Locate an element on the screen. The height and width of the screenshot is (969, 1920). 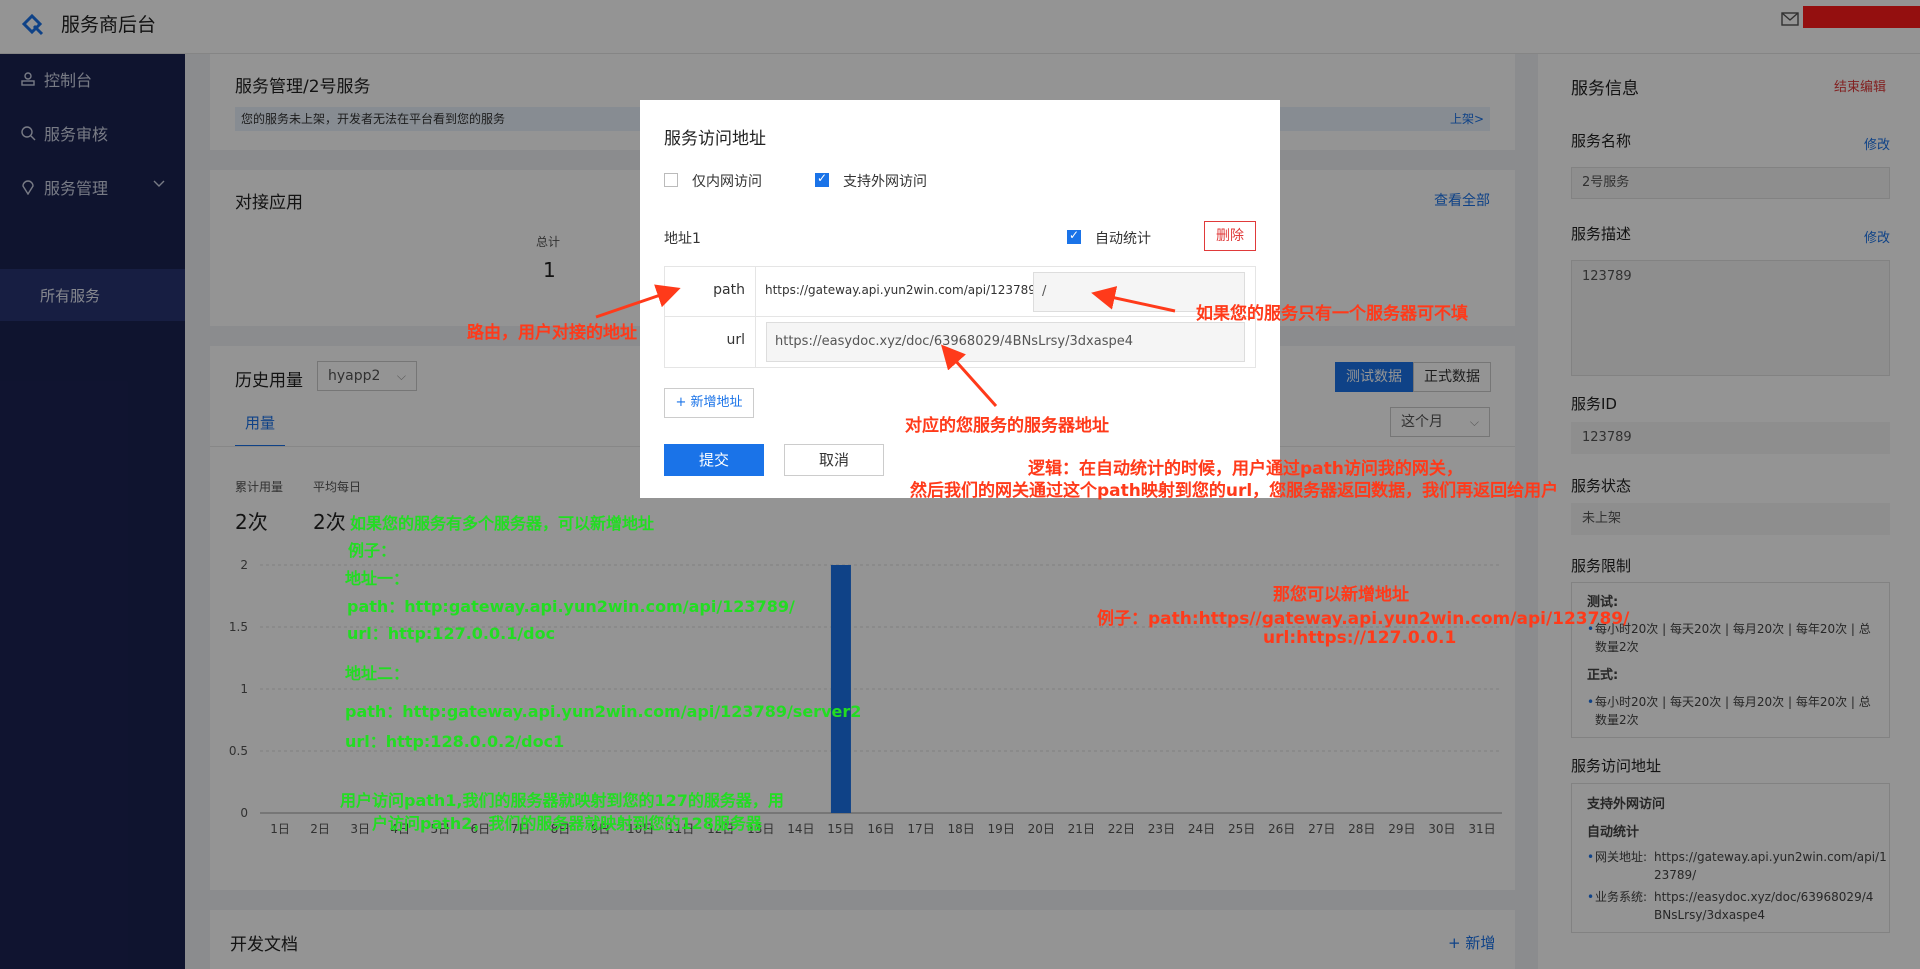
auto-stat-label: 自动统计 is located at coordinates (1123, 239).